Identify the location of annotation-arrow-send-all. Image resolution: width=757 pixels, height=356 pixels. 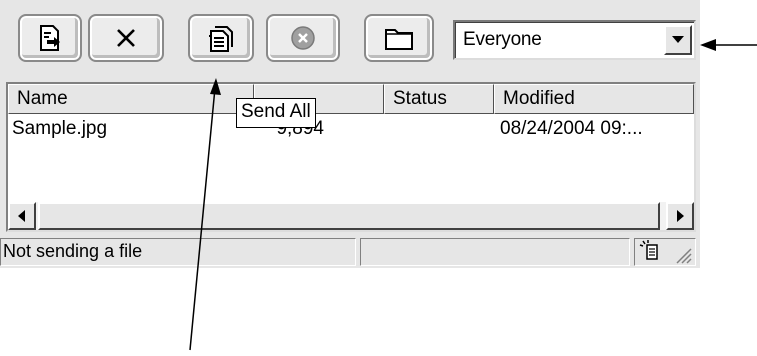
(205, 214).